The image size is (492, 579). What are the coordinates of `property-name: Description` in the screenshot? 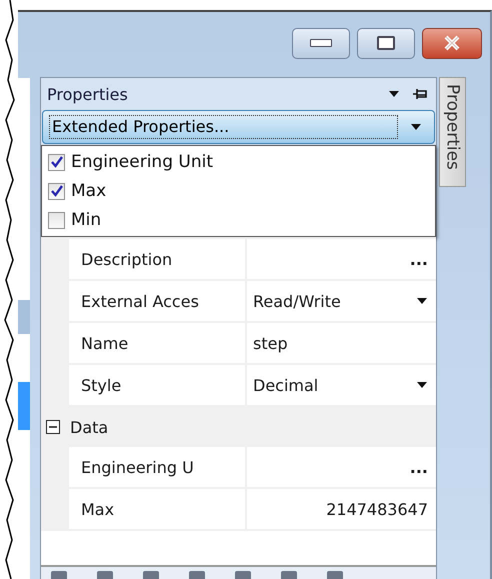 It's located at (157, 259).